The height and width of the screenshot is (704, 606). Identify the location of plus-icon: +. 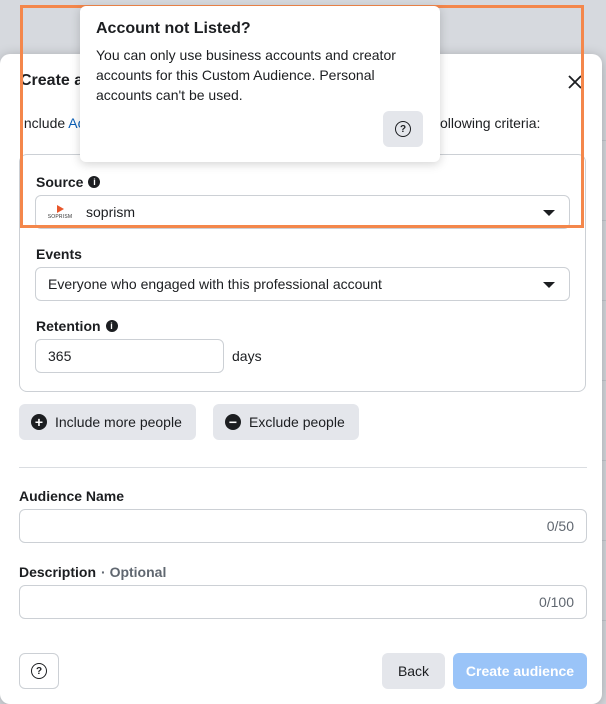
(39, 422).